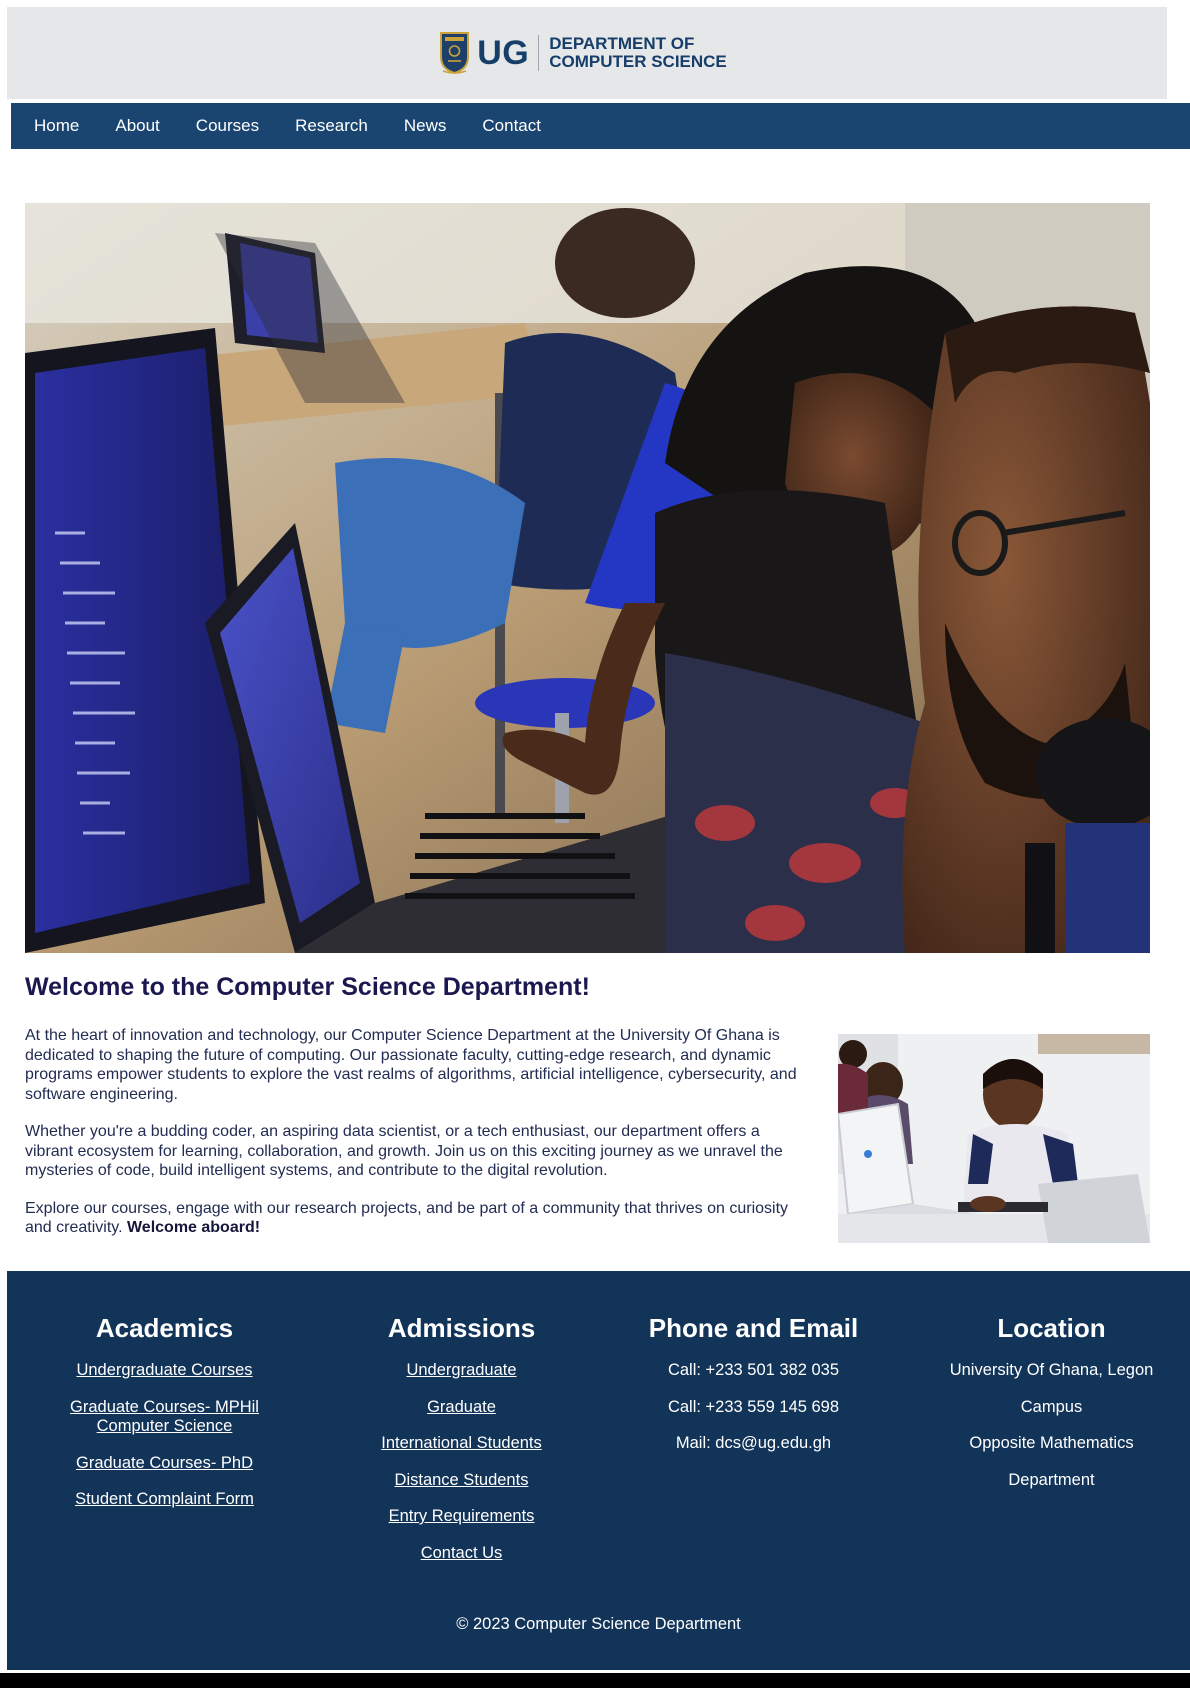 The image size is (1190, 1688). Describe the element at coordinates (753, 1443) in the screenshot. I see `footer-email: Mail: dcs@ug.edu.gh` at that location.